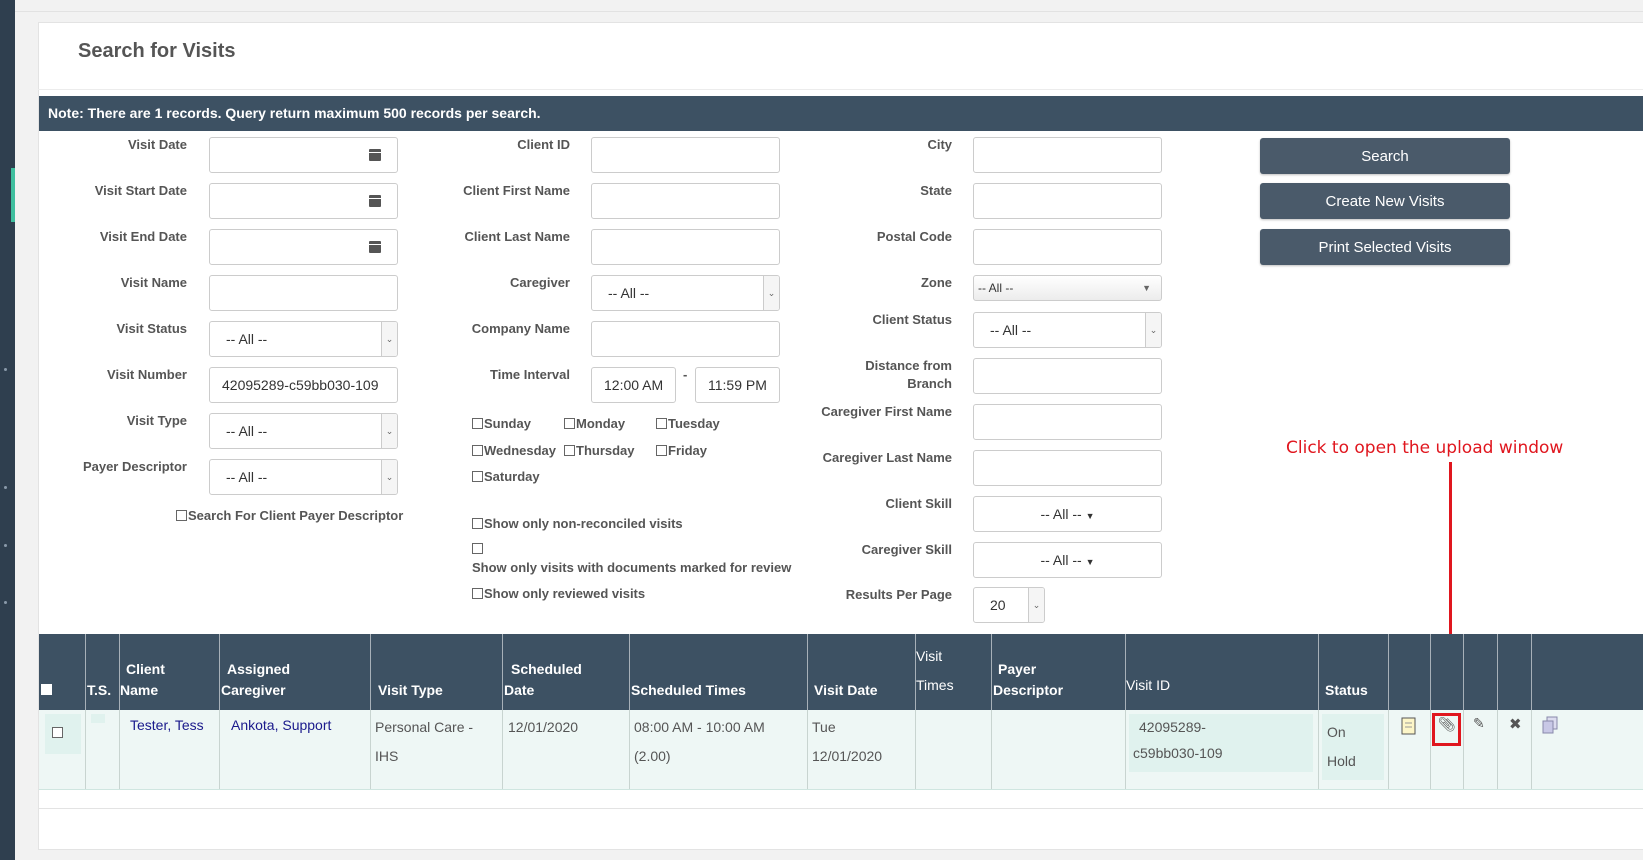 The height and width of the screenshot is (860, 1643). Describe the element at coordinates (253, 690) in the screenshot. I see `header-caregiver-line2: Caregiver` at that location.